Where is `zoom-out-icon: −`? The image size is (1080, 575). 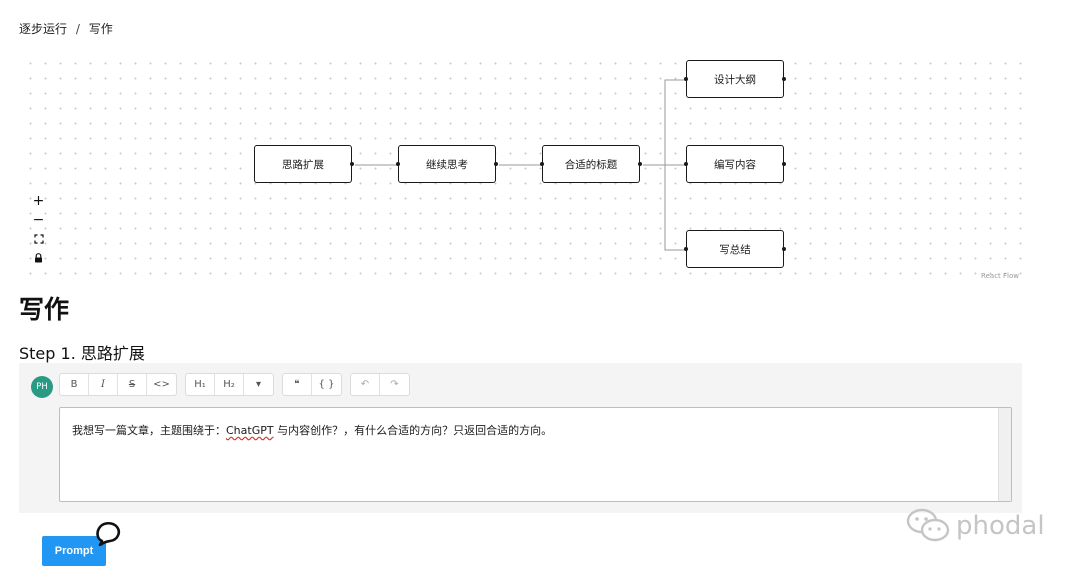 zoom-out-icon: − is located at coordinates (38, 219).